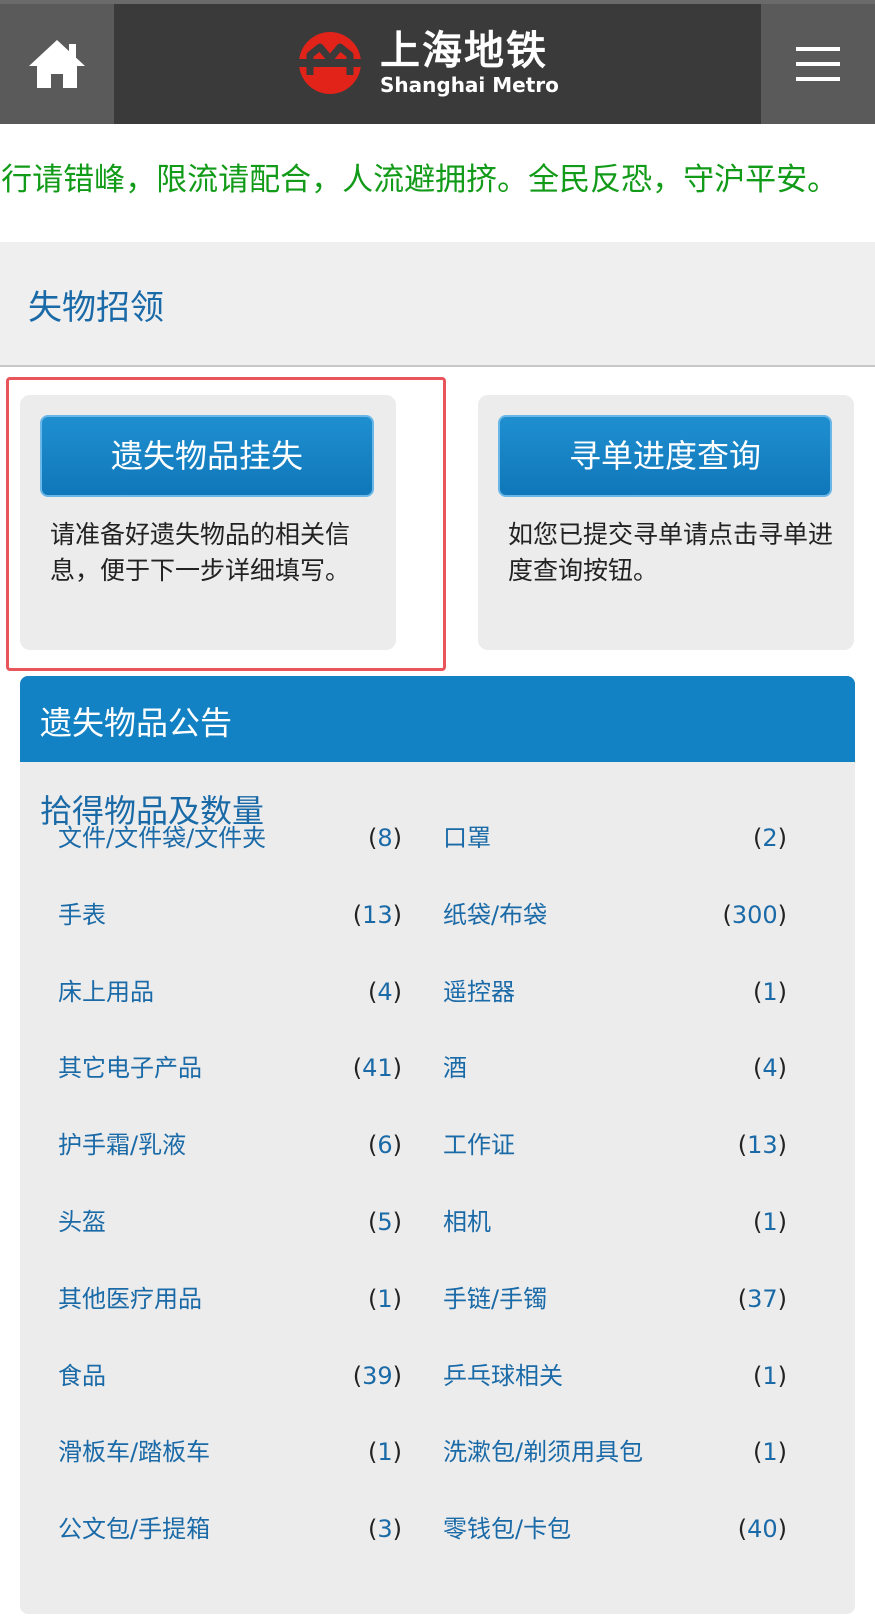 The image size is (875, 1622). Describe the element at coordinates (230, 1376) in the screenshot. I see `found-item: 食品 (39)` at that location.